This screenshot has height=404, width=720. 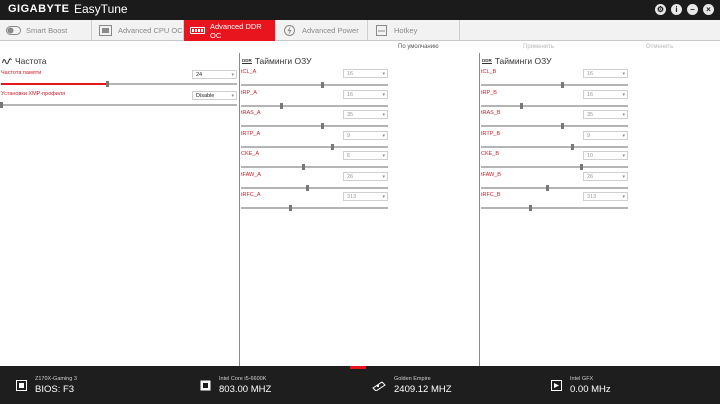 What do you see at coordinates (13, 30) in the screenshot?
I see `toggle-icon` at bounding box center [13, 30].